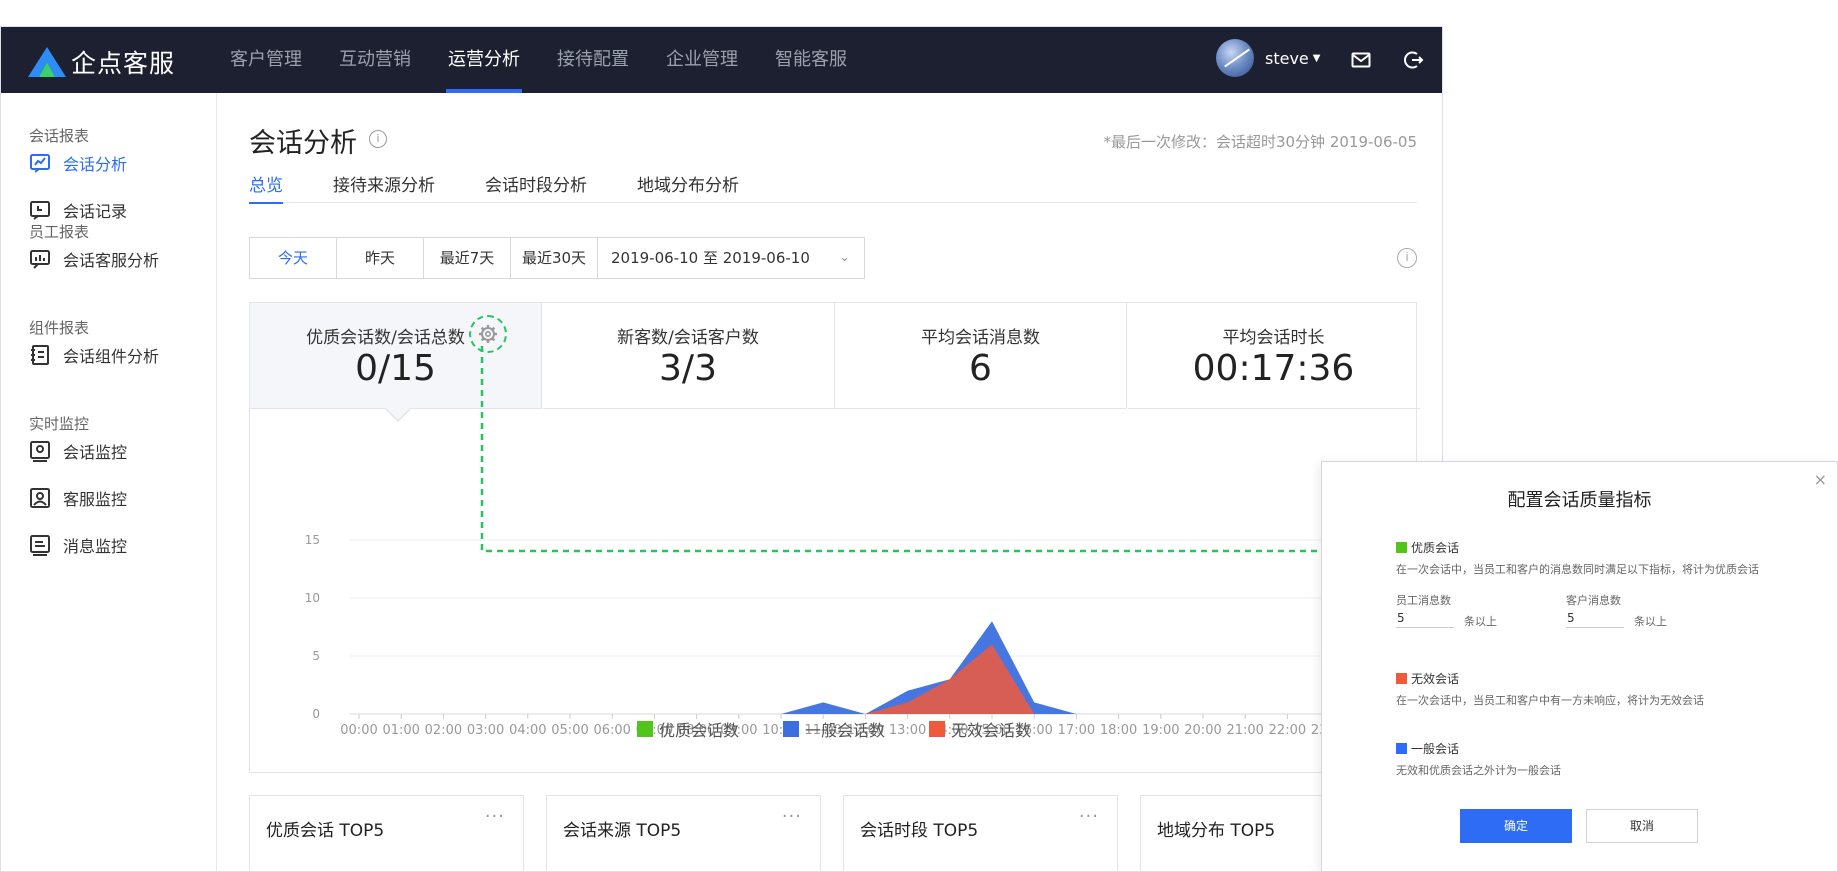 The width and height of the screenshot is (1838, 872). Describe the element at coordinates (554, 258) in the screenshot. I see `date-quick-button: 最近30天` at that location.